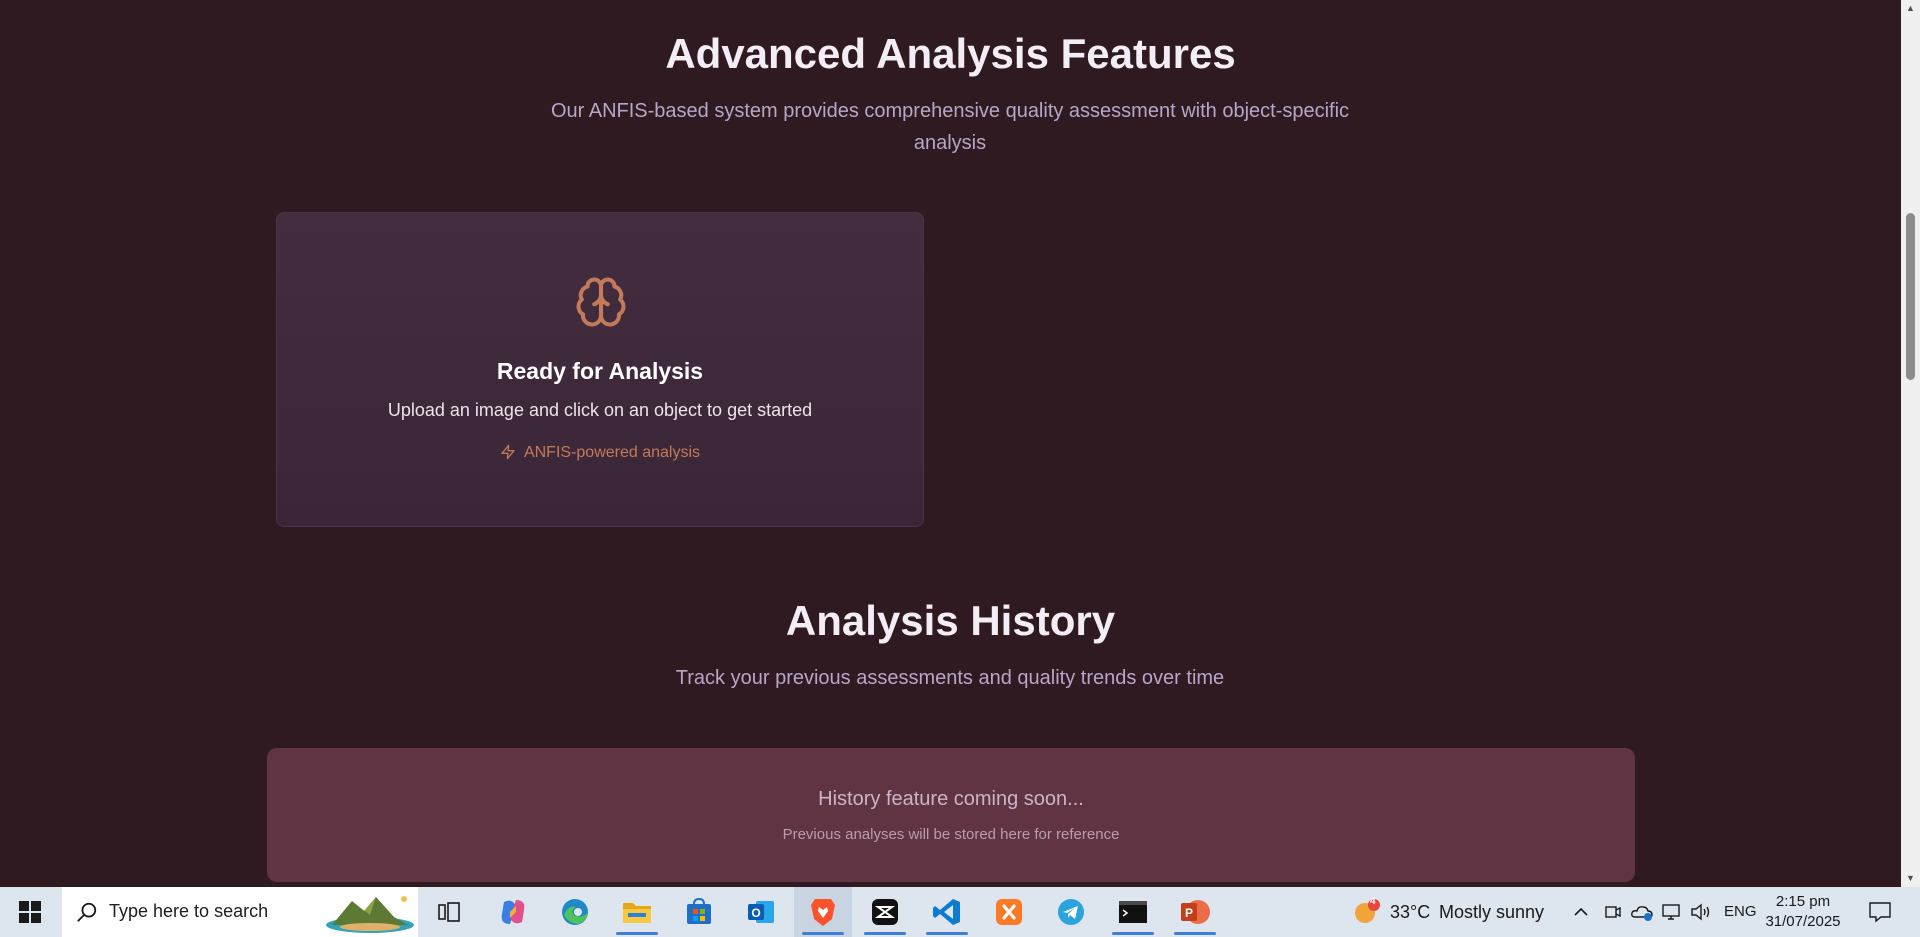 The image size is (1920, 937). I want to click on store-icon, so click(699, 911).